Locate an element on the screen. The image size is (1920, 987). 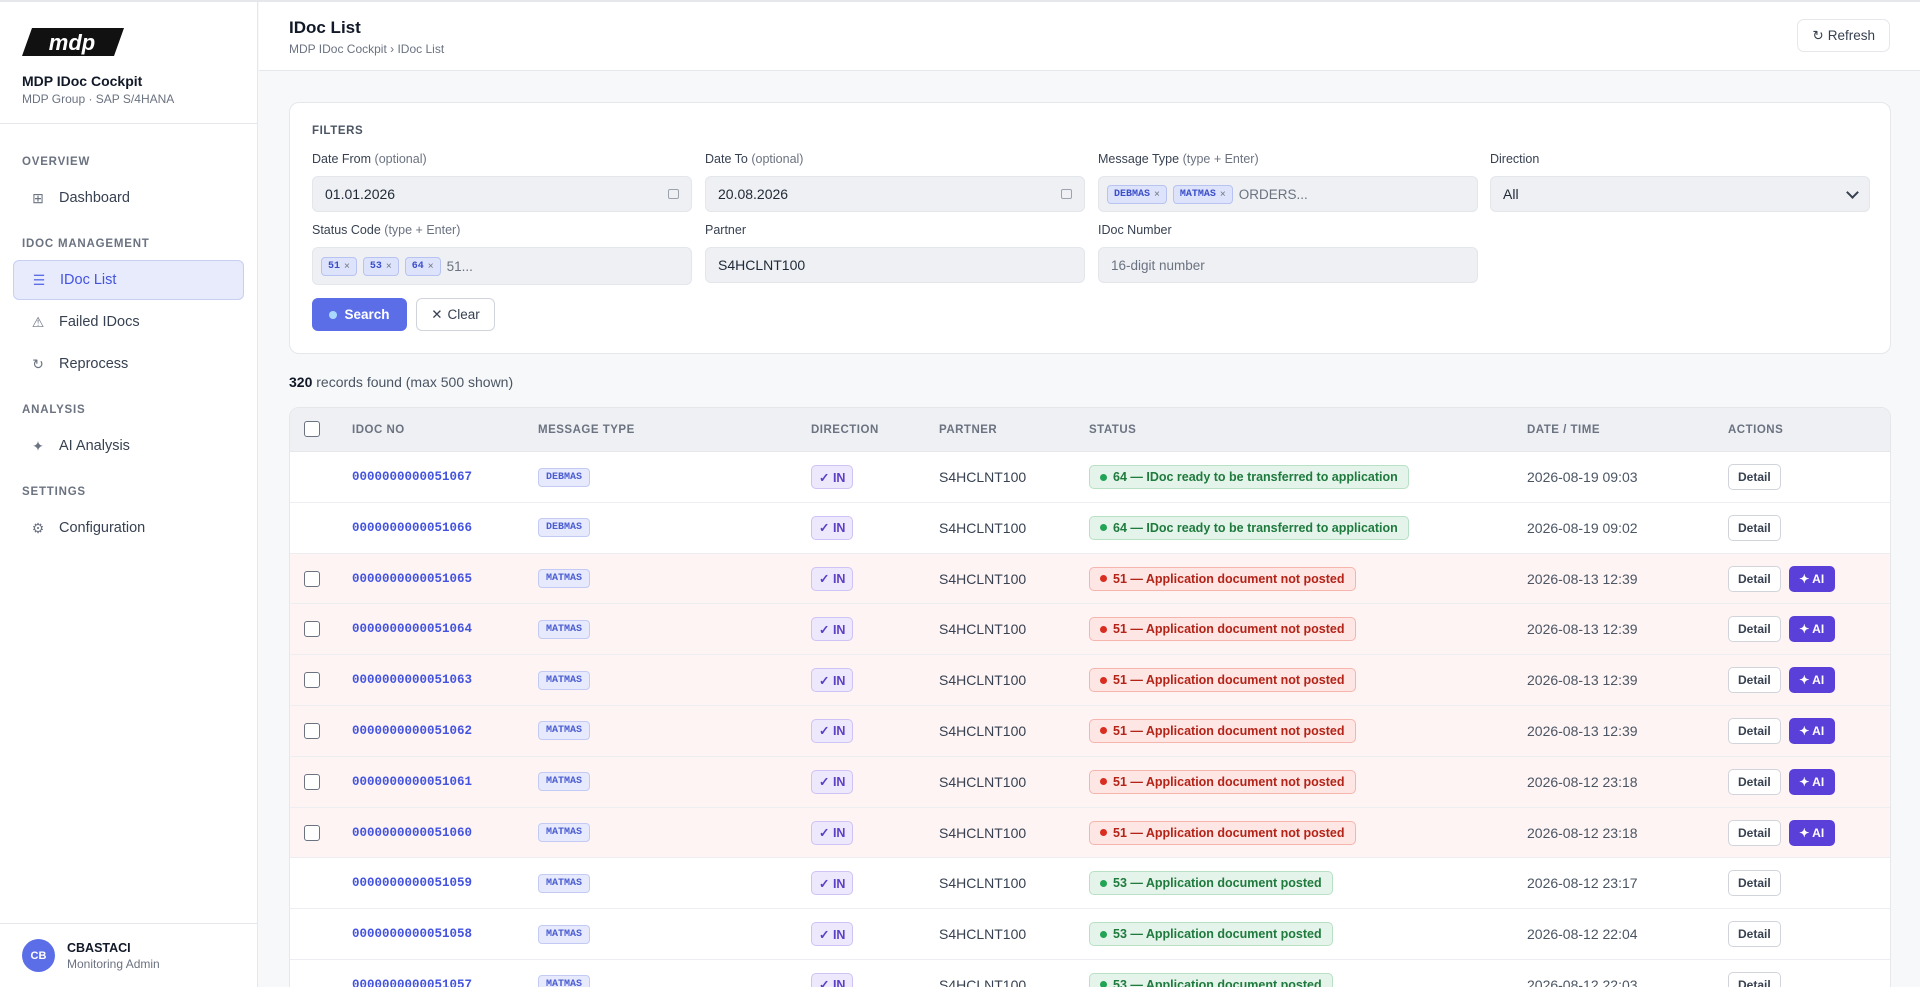
sidebar-item-reprocess: ↻ Reprocess is located at coordinates (128, 364).